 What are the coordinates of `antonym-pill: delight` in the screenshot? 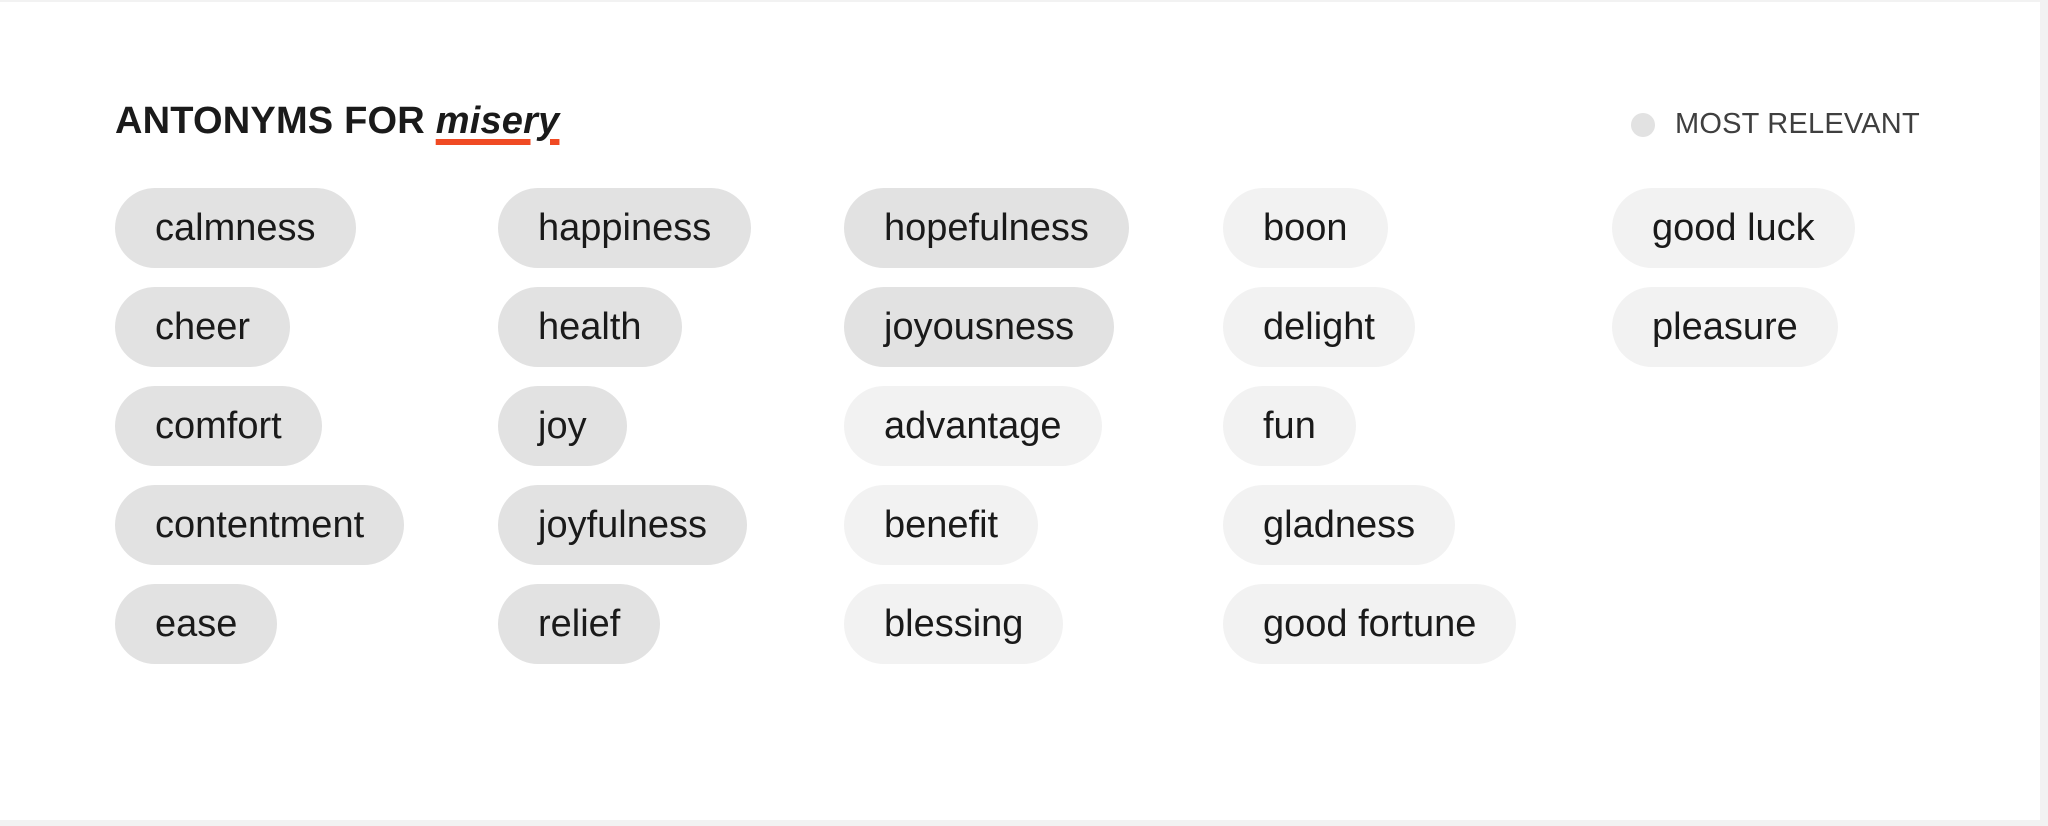 It's located at (1319, 327).